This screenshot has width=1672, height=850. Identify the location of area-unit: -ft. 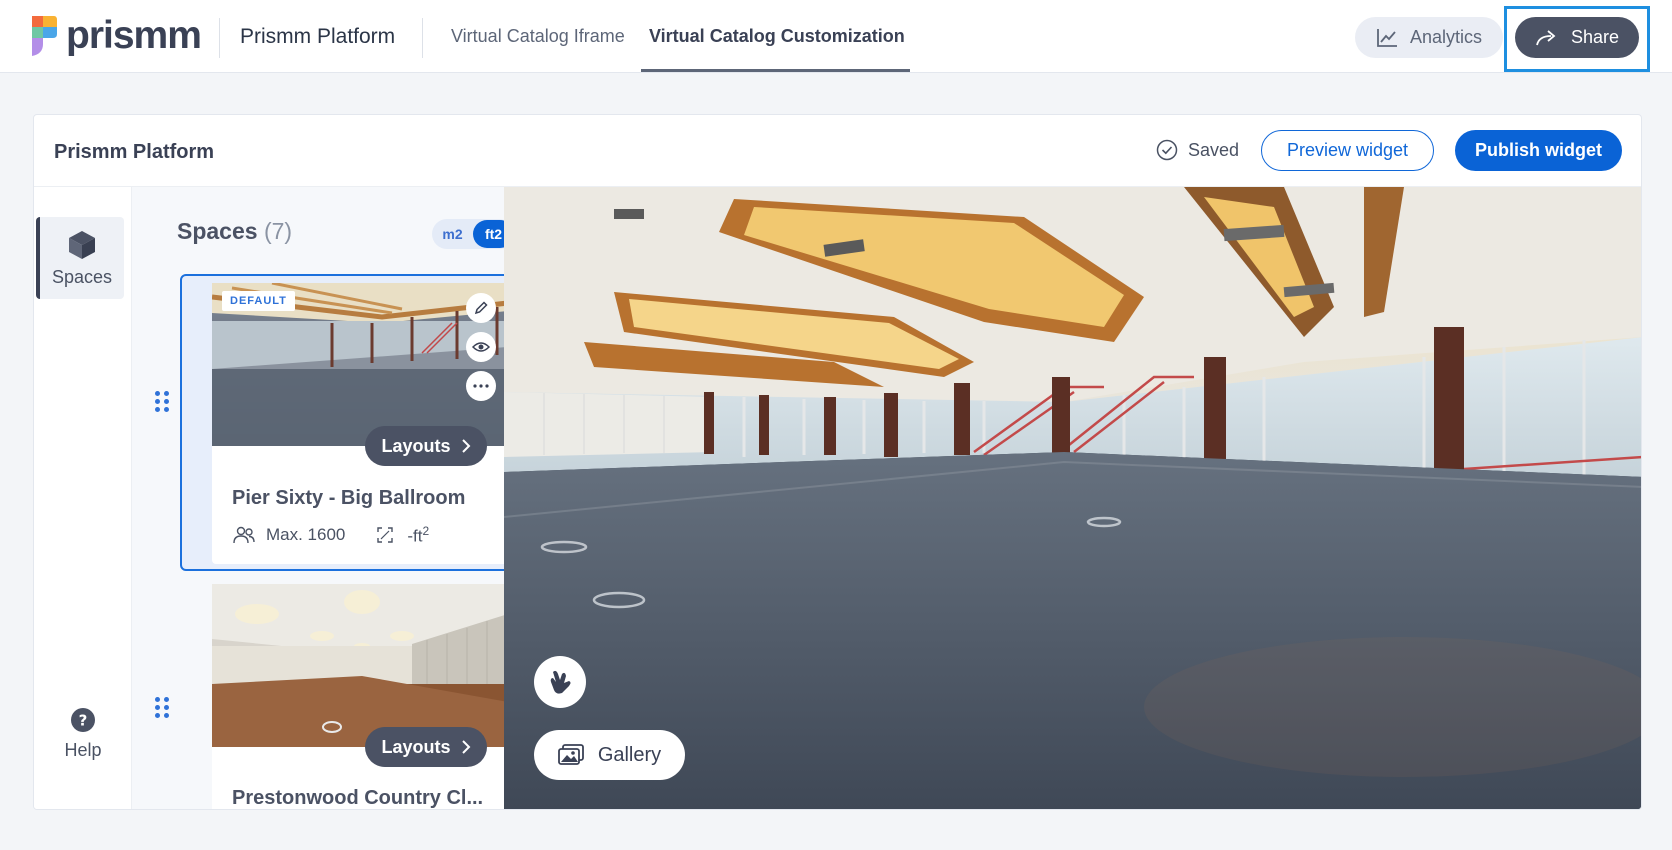
(415, 536).